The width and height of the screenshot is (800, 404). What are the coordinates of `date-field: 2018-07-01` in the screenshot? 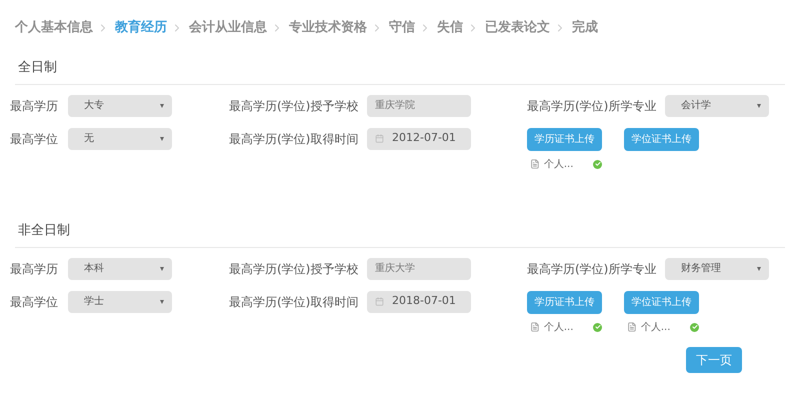 It's located at (419, 301).